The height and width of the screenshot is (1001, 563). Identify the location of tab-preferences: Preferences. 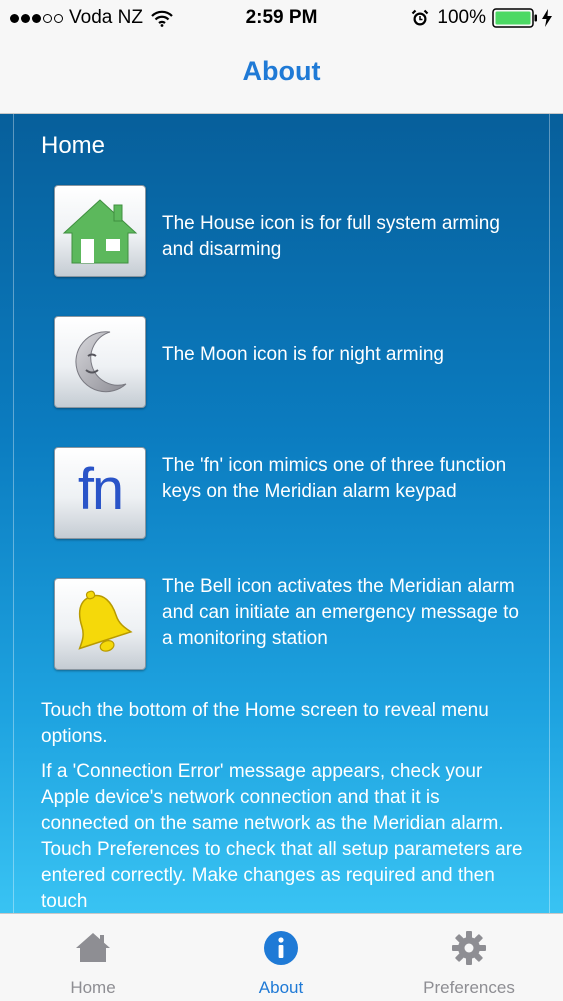
(469, 957).